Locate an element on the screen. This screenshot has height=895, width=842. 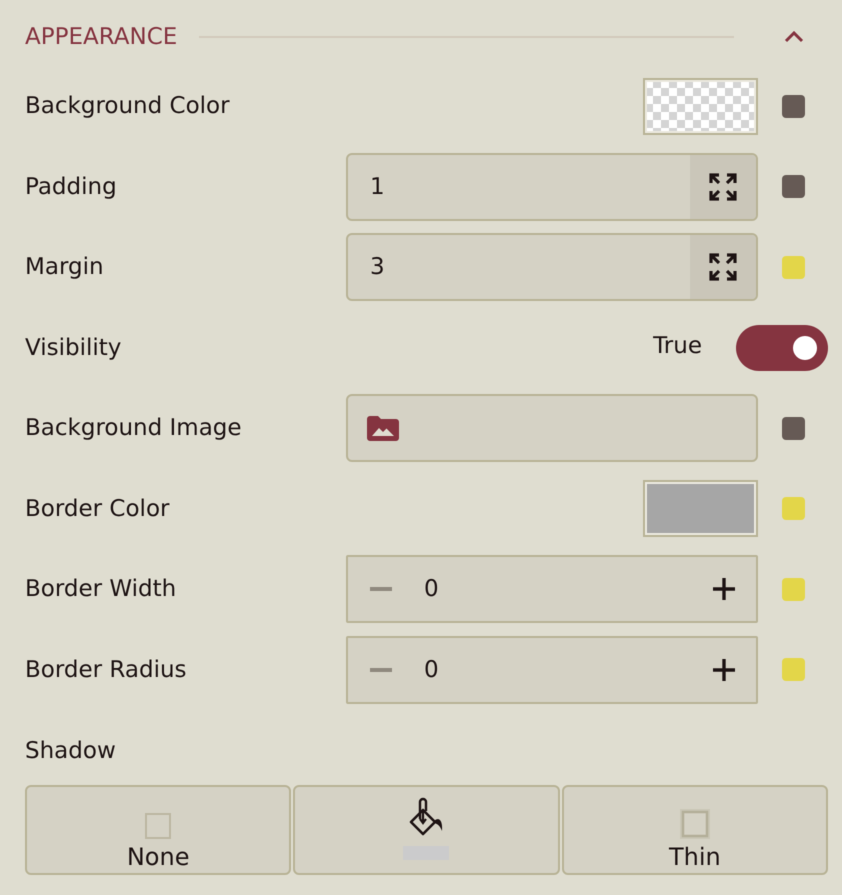
property-label: Background Color is located at coordinates (128, 107).